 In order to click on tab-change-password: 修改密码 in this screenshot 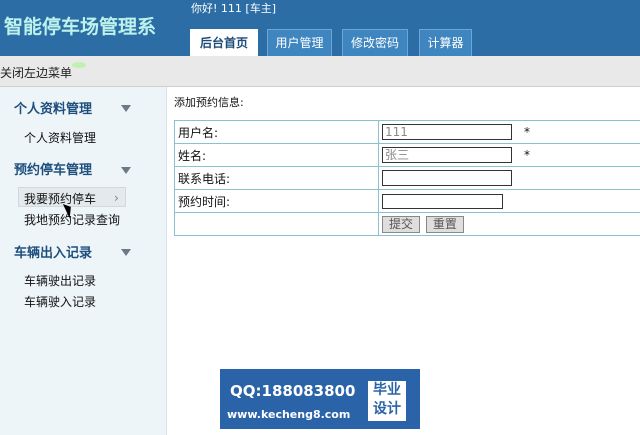, I will do `click(375, 42)`.